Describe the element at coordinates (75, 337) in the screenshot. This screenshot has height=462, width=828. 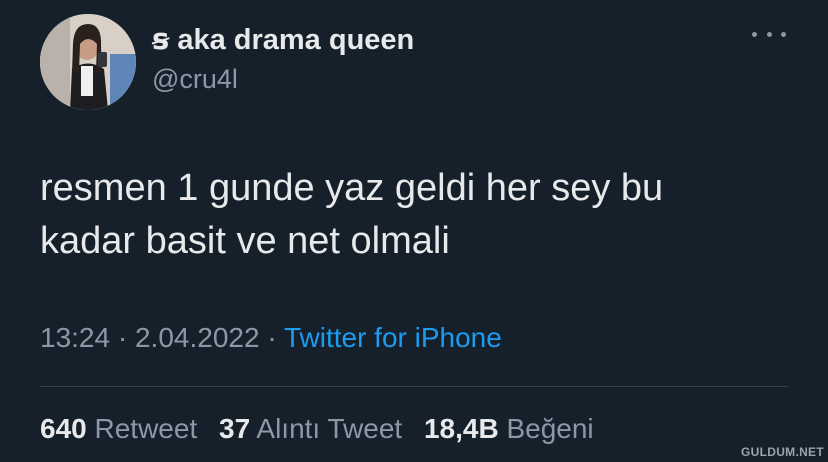
I see `tweet-time: 13:24` at that location.